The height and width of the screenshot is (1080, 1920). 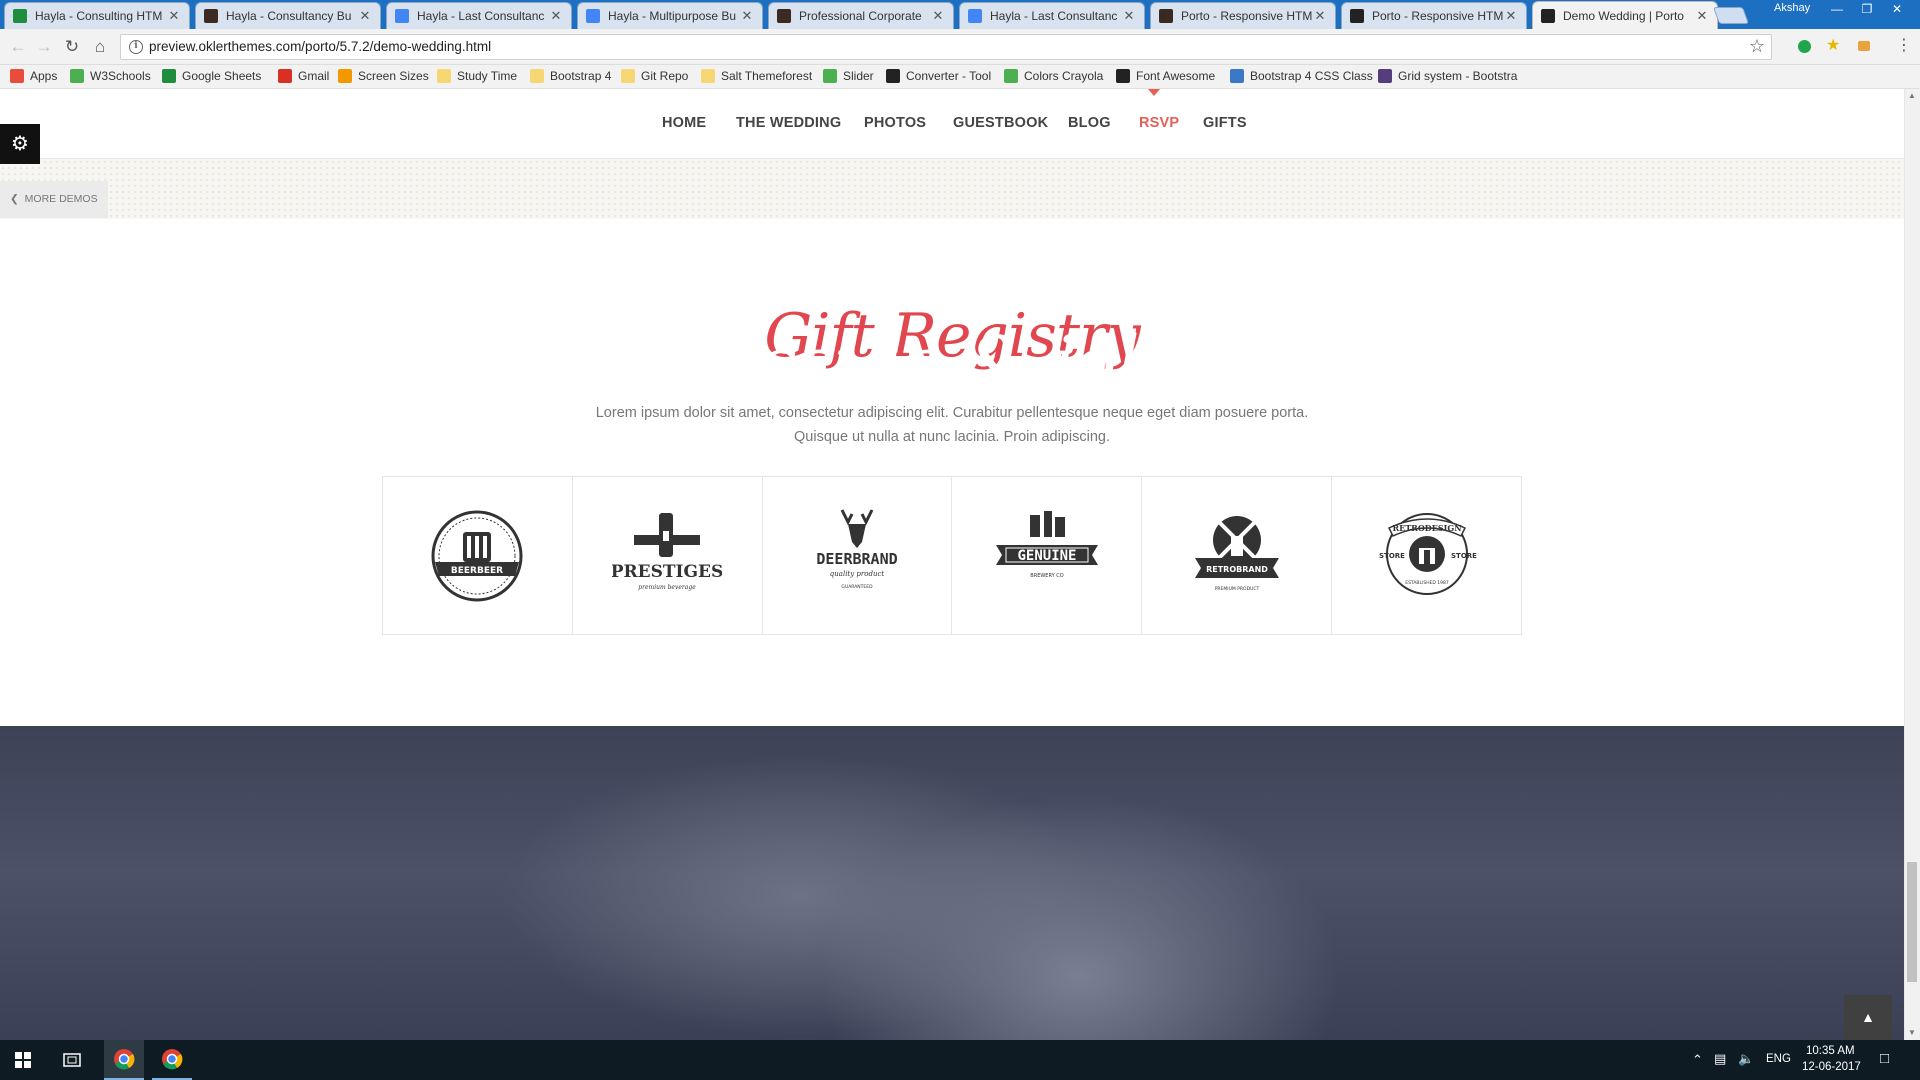 What do you see at coordinates (1000, 123) in the screenshot?
I see `nav-item-guestbook: GUESTBOOK` at bounding box center [1000, 123].